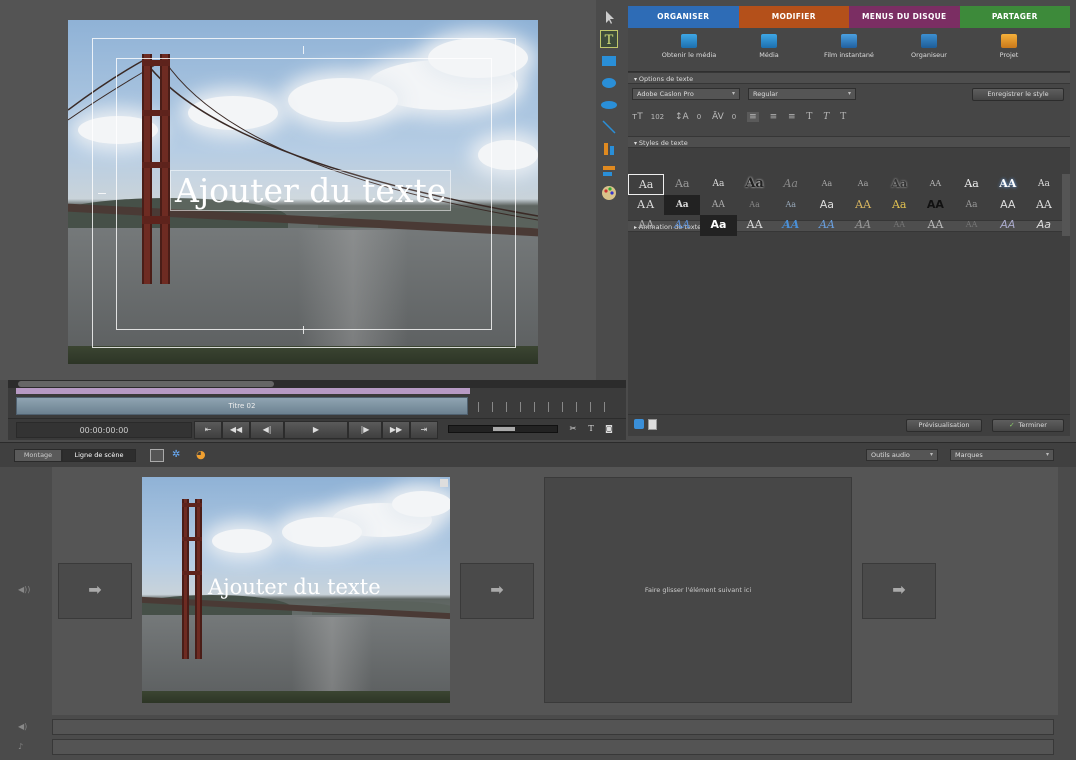  Describe the element at coordinates (657, 117) in the screenshot. I see `font-size-value: 102` at that location.